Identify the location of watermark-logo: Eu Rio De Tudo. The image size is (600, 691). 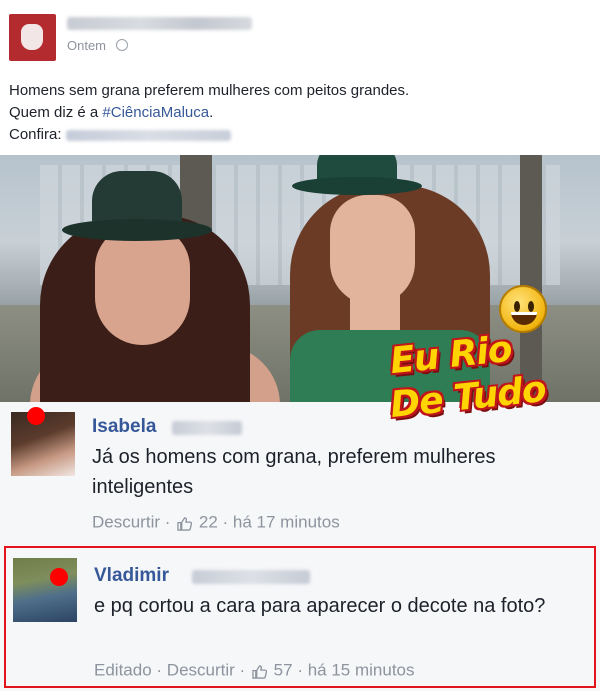
(477, 360).